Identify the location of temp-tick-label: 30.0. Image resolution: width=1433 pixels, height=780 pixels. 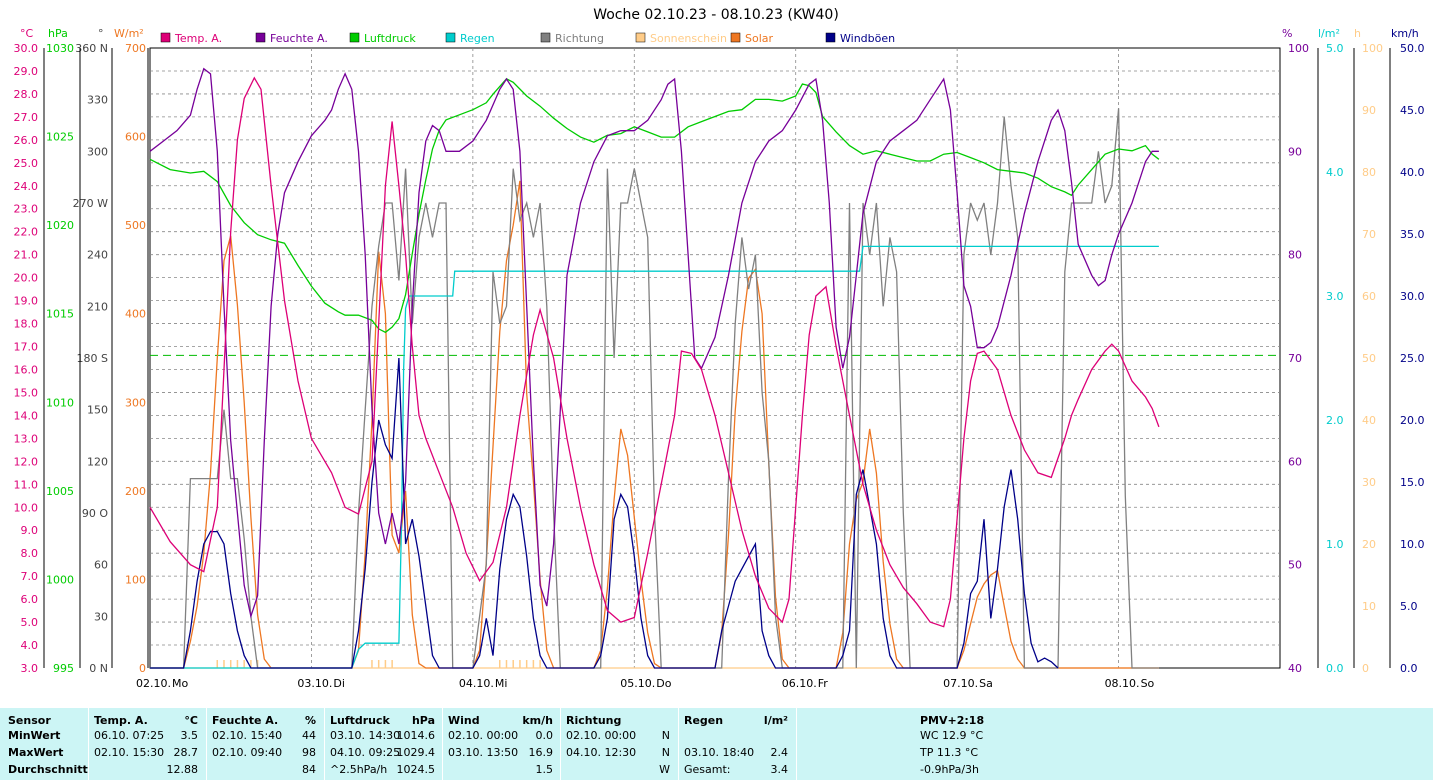
(26, 48).